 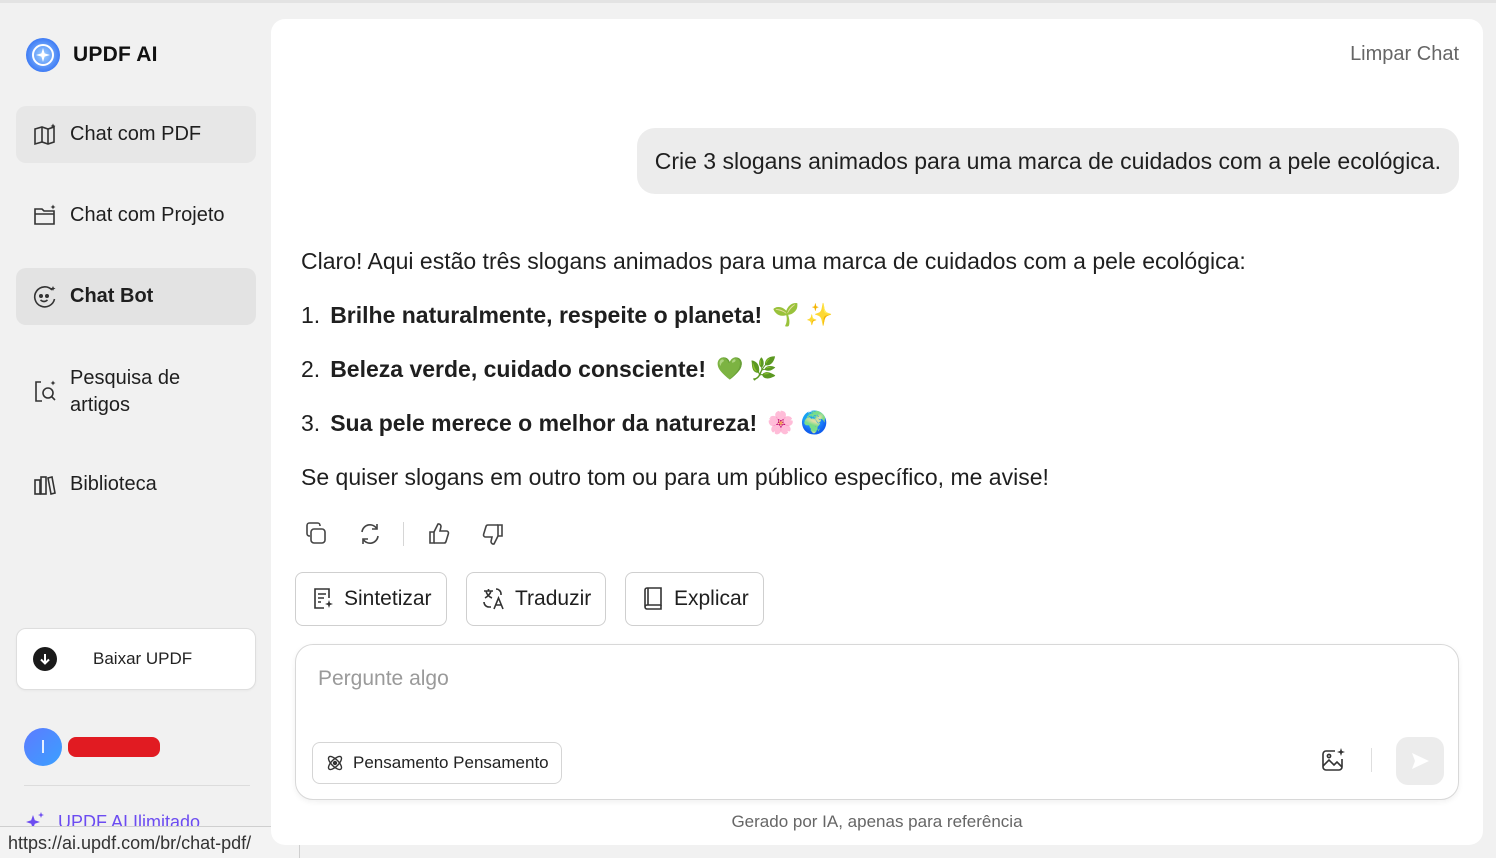 I want to click on sidebar-item-label: Pesquisa de artigos, so click(x=125, y=392).